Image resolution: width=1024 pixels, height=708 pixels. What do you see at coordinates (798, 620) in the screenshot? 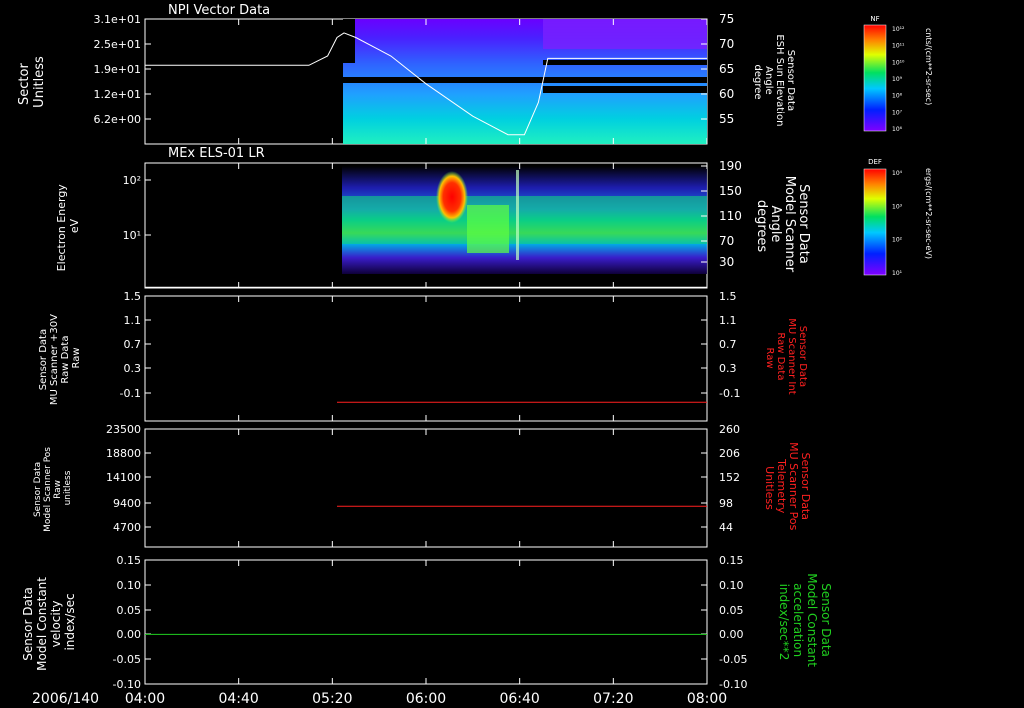
I see `right-axis-label-line: acceleration` at bounding box center [798, 620].